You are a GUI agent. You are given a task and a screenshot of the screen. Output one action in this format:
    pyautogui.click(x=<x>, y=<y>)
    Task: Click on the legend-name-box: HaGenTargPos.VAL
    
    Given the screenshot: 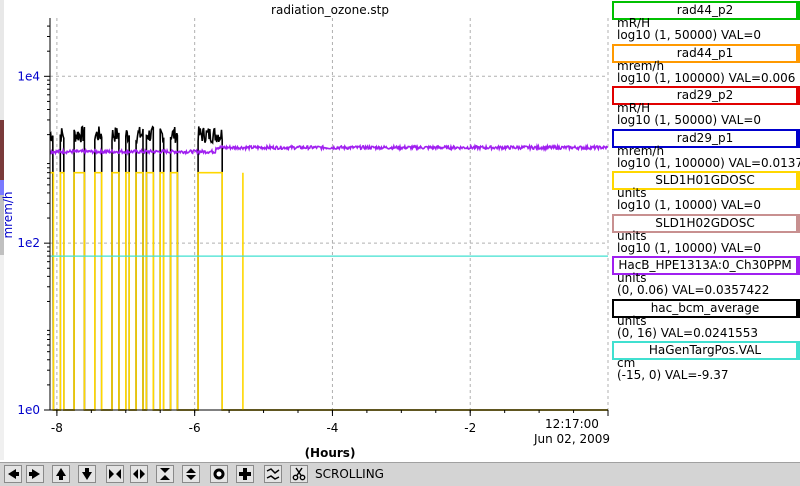 What is the action you would take?
    pyautogui.click(x=706, y=350)
    